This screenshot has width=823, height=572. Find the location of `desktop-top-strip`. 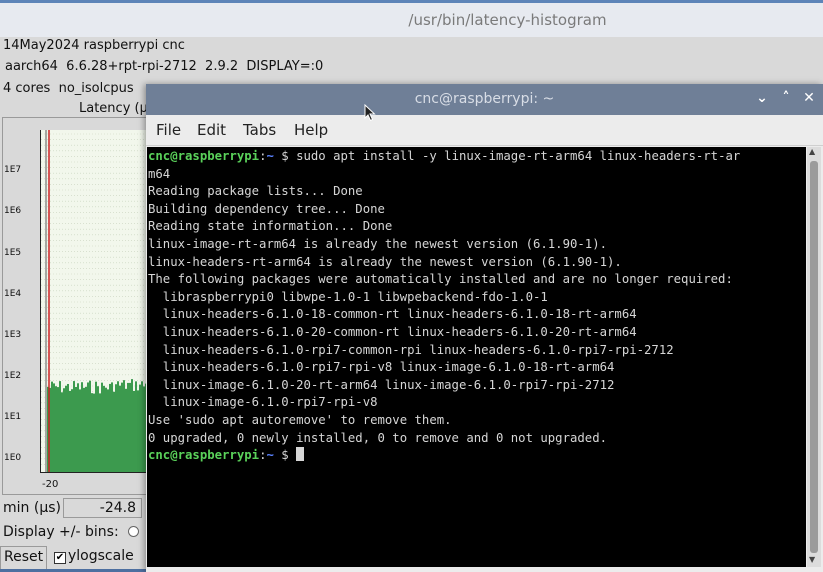

desktop-top-strip is located at coordinates (411, 1).